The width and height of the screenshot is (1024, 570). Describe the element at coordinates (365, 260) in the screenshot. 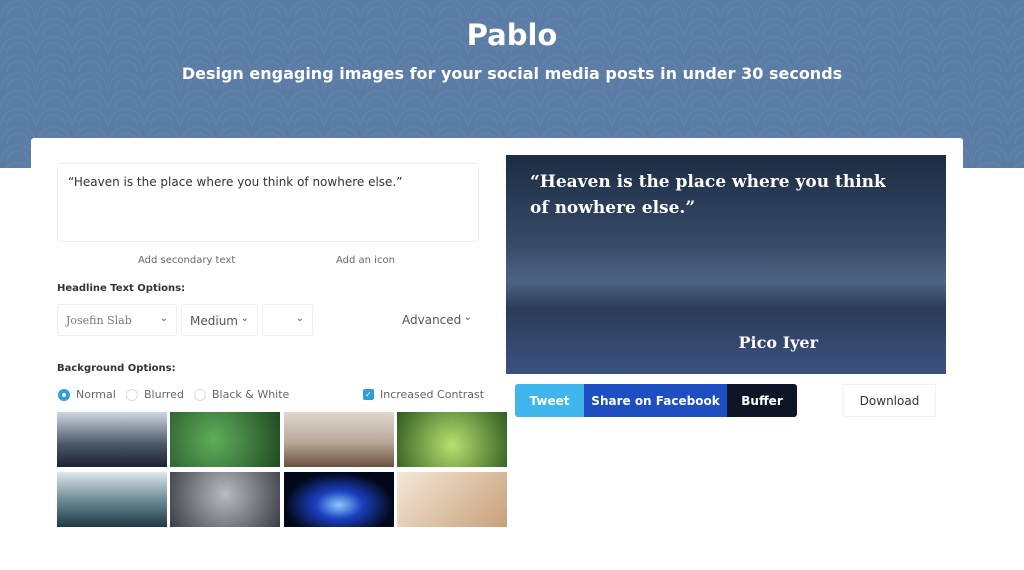

I see `add-icon-link: Add an icon` at that location.